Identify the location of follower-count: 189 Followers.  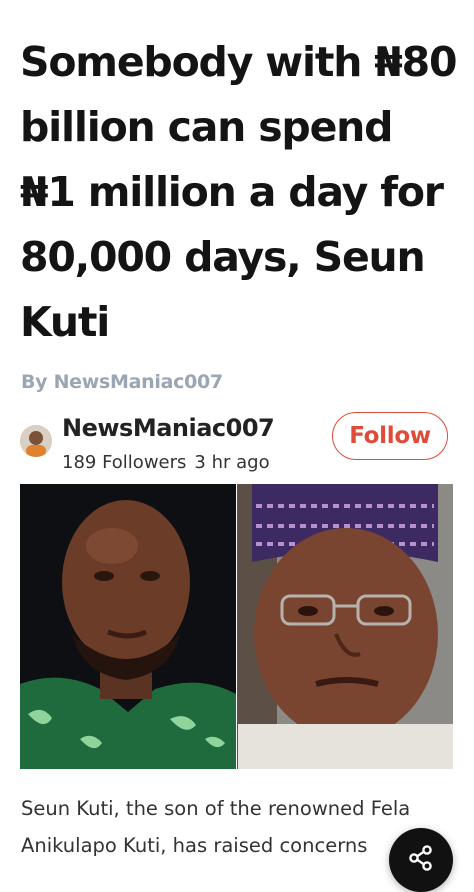
(124, 462).